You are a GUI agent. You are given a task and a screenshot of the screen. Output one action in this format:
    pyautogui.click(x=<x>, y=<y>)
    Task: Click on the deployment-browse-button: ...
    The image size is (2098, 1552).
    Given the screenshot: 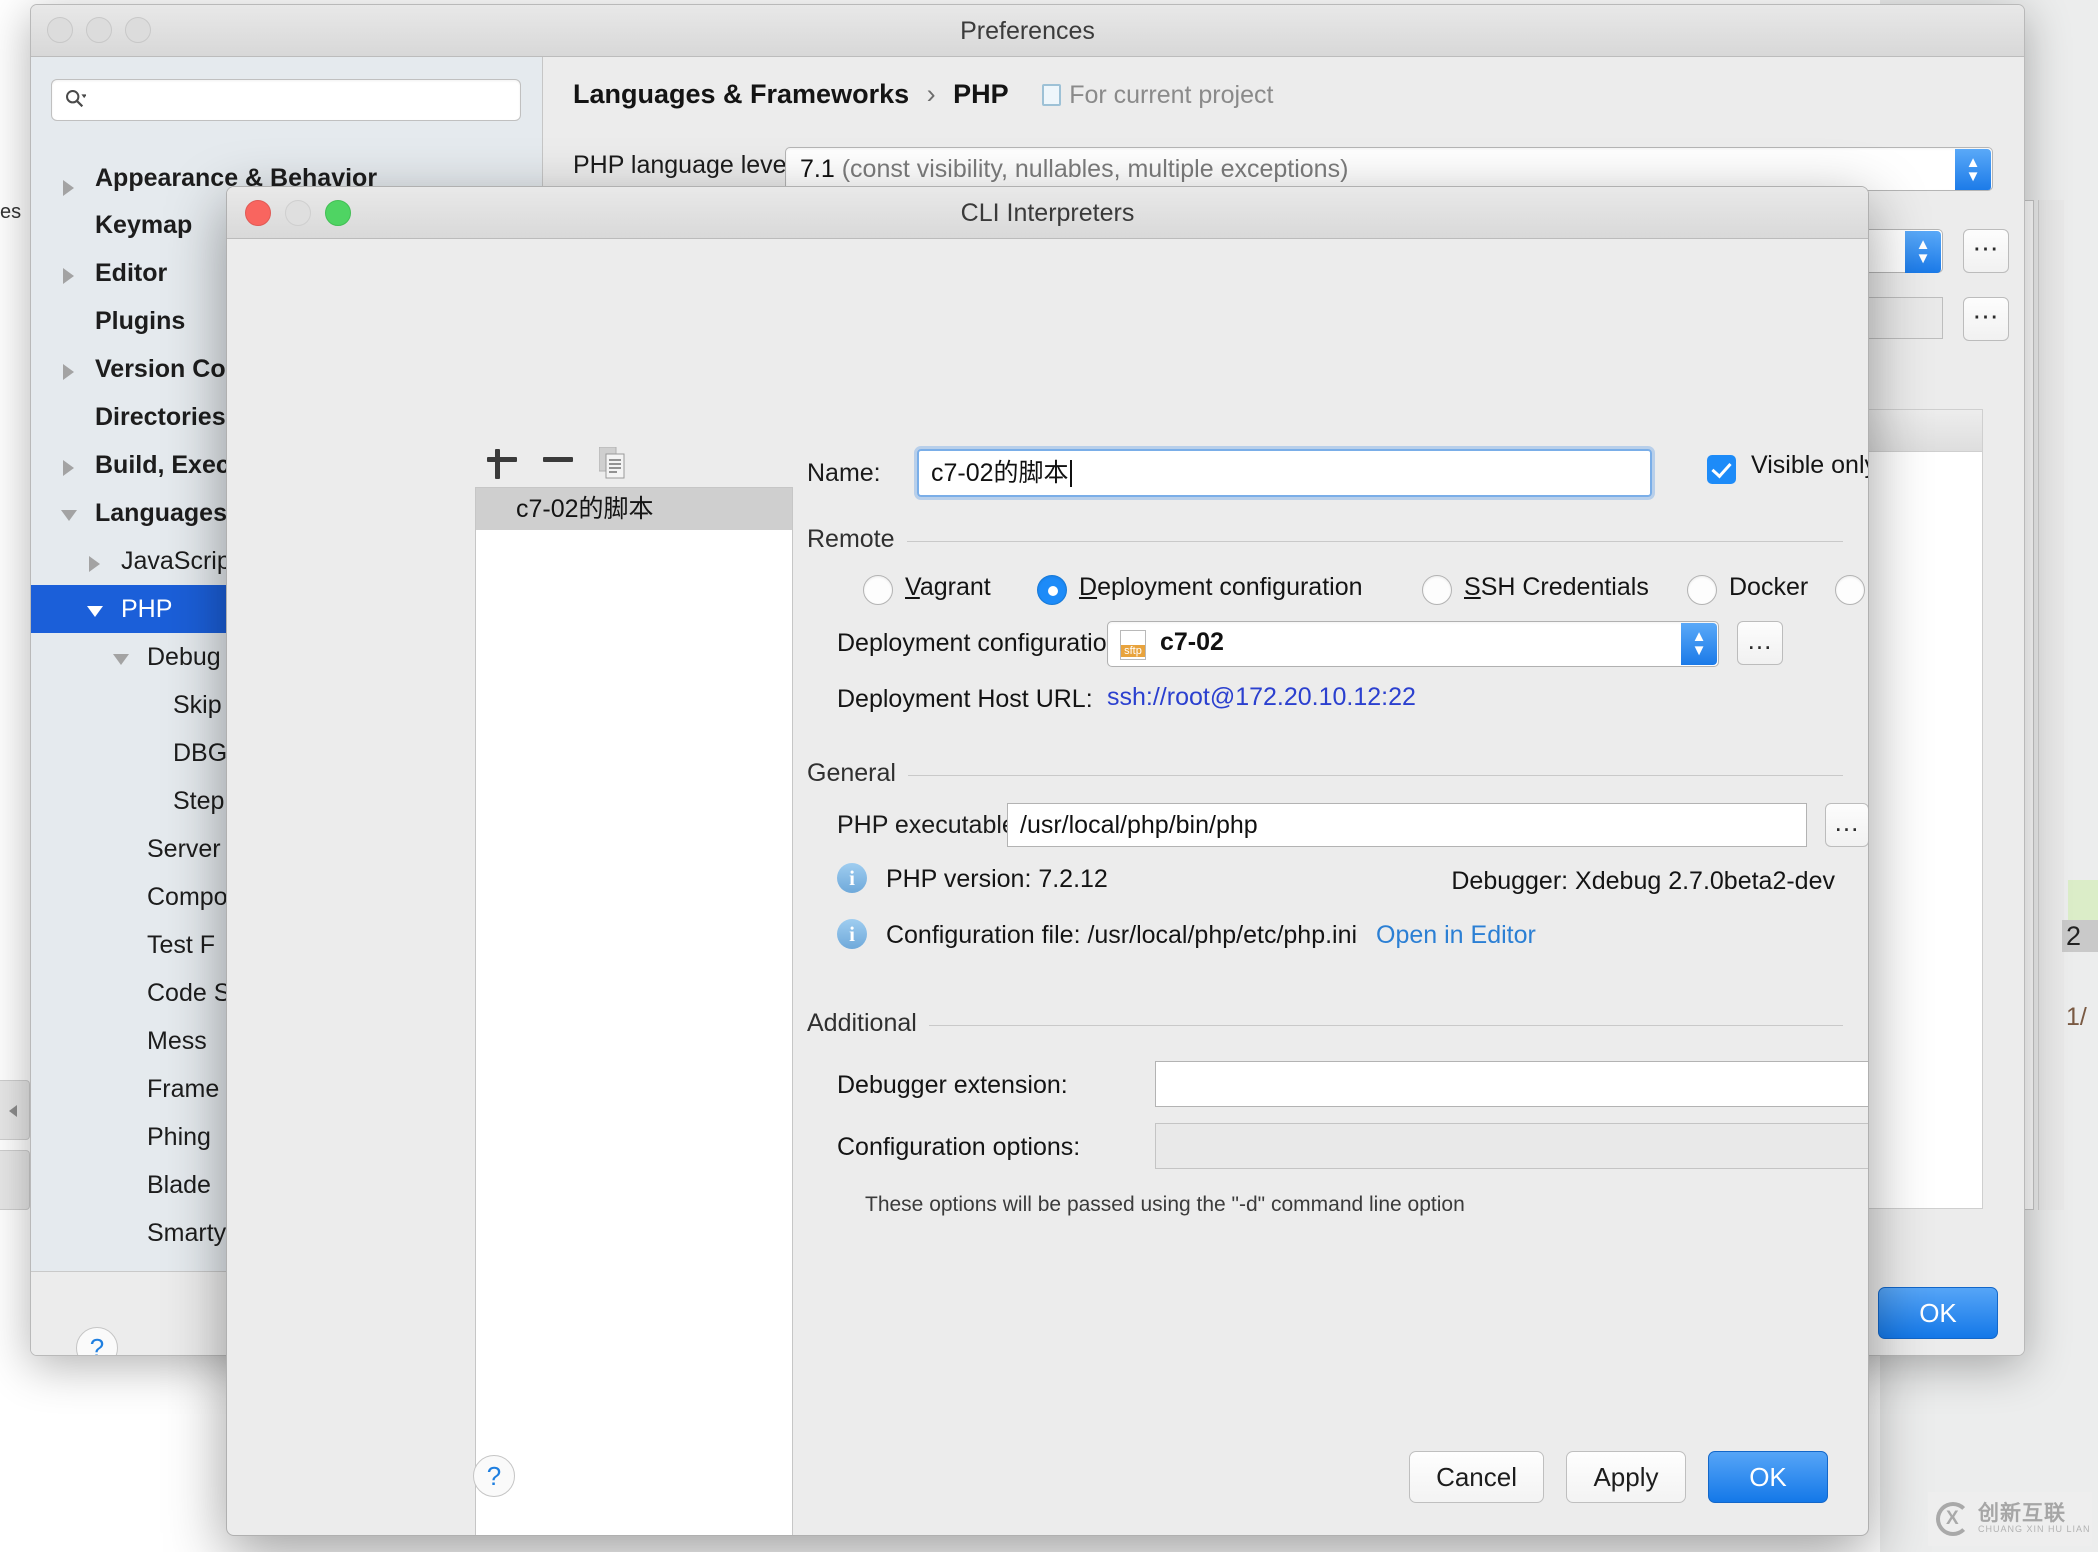 What is the action you would take?
    pyautogui.click(x=1760, y=643)
    